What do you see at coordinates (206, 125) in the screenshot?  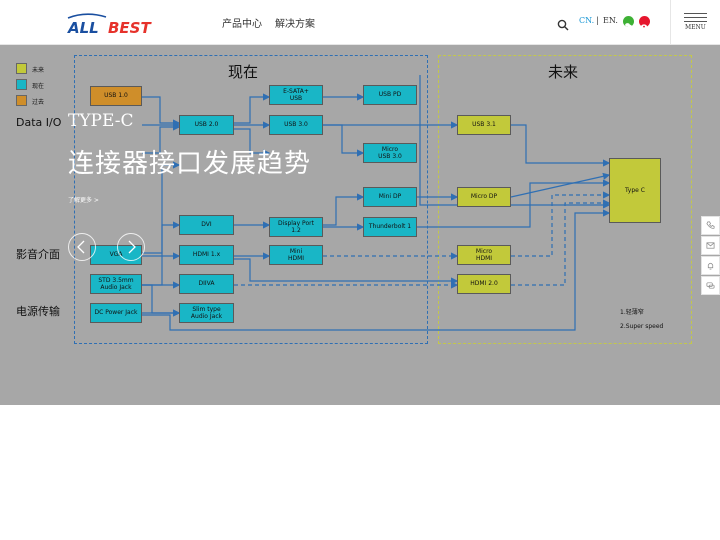 I see `box-usb20: USB 2.0` at bounding box center [206, 125].